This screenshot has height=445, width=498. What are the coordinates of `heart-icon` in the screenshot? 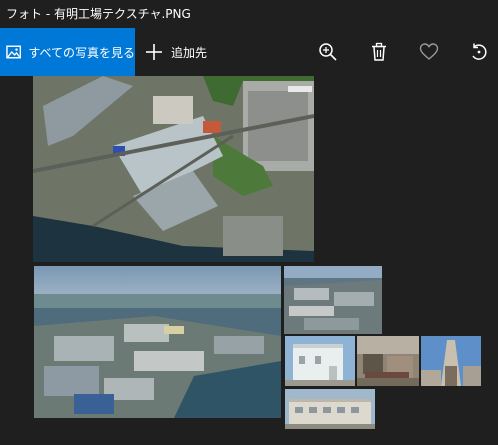 It's located at (429, 52).